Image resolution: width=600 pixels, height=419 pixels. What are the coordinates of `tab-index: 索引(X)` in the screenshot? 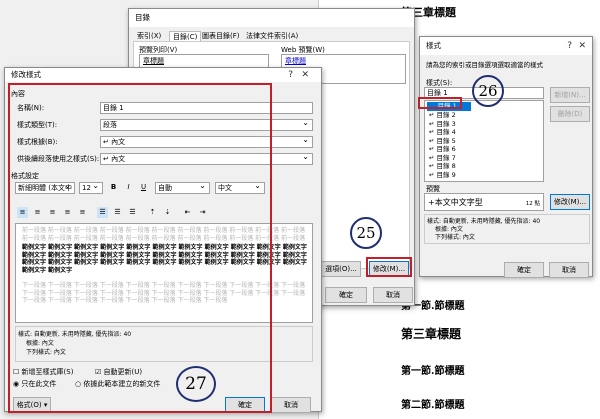 It's located at (149, 36).